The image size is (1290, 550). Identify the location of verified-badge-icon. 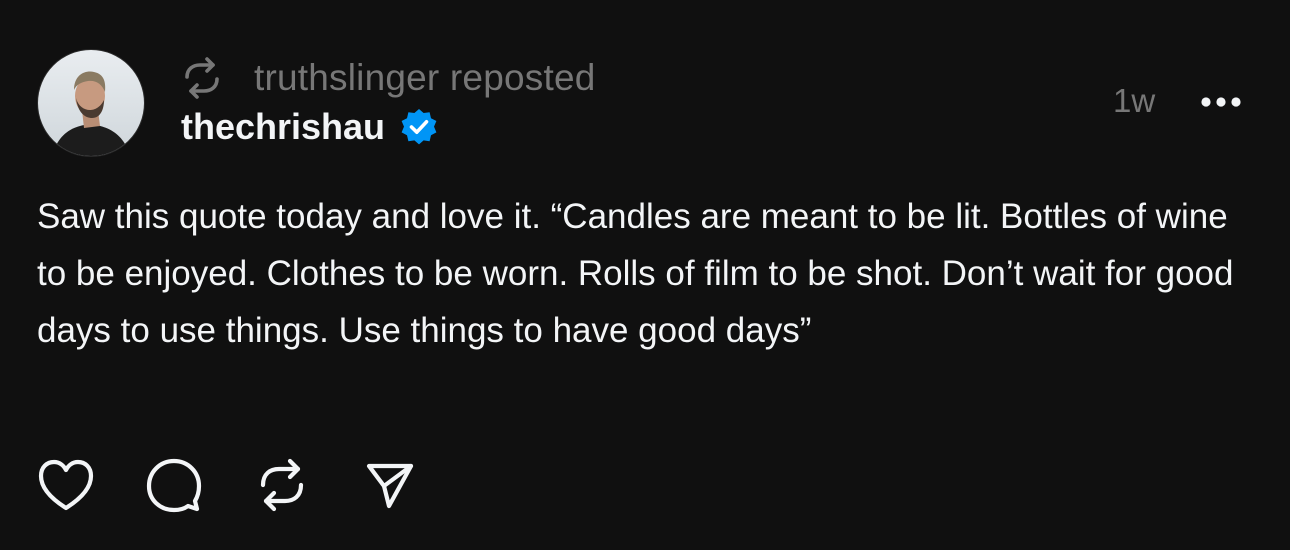
(419, 127).